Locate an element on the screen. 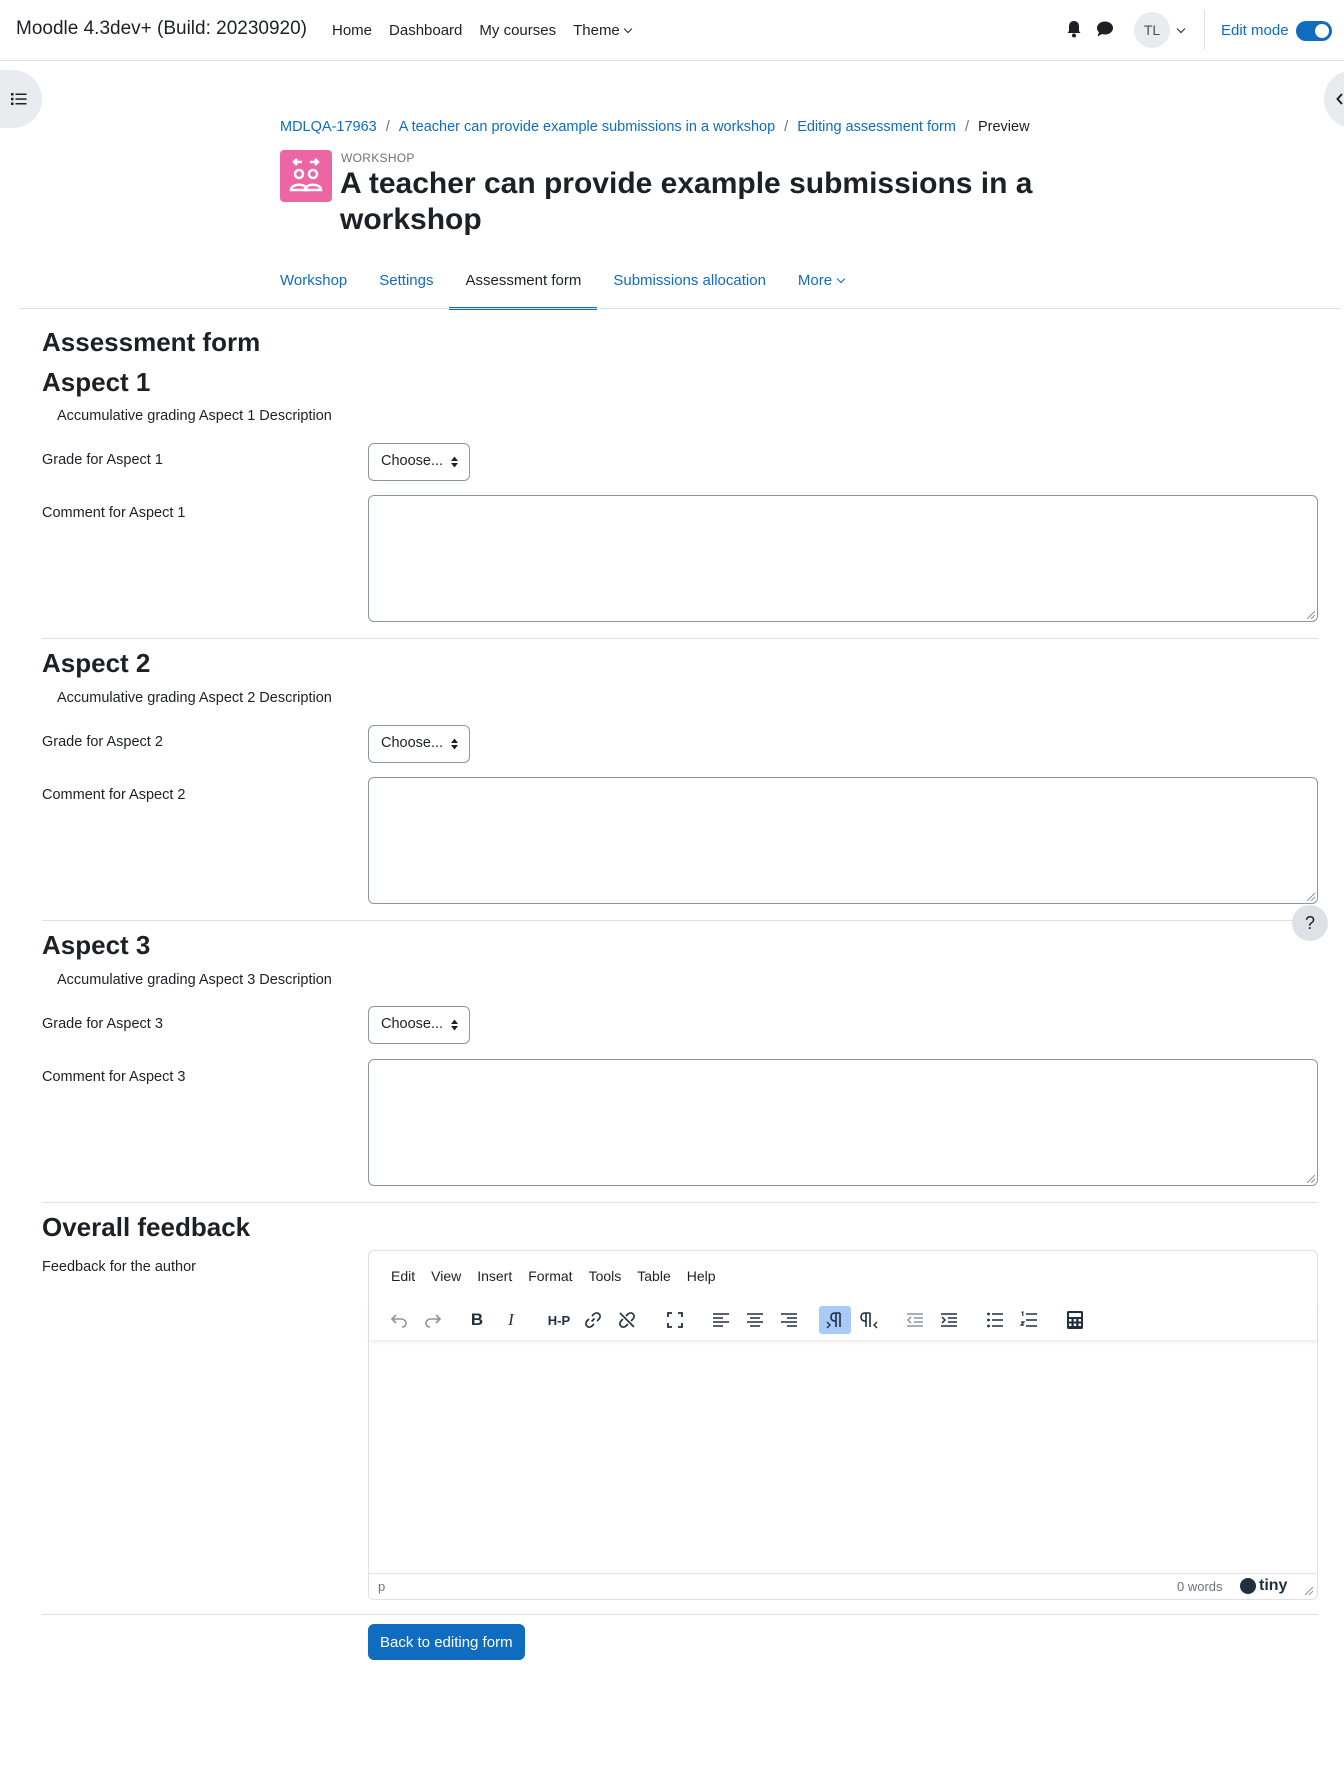  aspect-3-title: Aspect 3 is located at coordinates (96, 945).